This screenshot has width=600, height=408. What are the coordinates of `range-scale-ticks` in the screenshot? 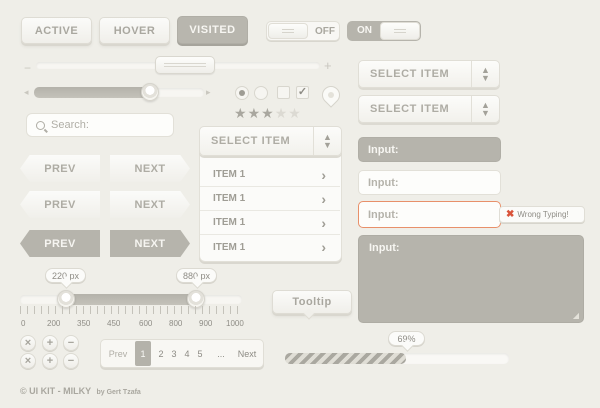 It's located at (131, 310).